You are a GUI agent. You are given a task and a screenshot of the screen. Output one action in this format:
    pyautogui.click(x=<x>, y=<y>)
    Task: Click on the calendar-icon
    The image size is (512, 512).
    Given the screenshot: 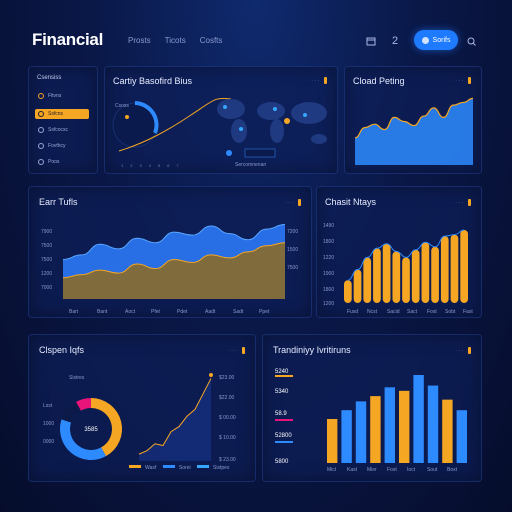 What is the action you would take?
    pyautogui.click(x=371, y=41)
    